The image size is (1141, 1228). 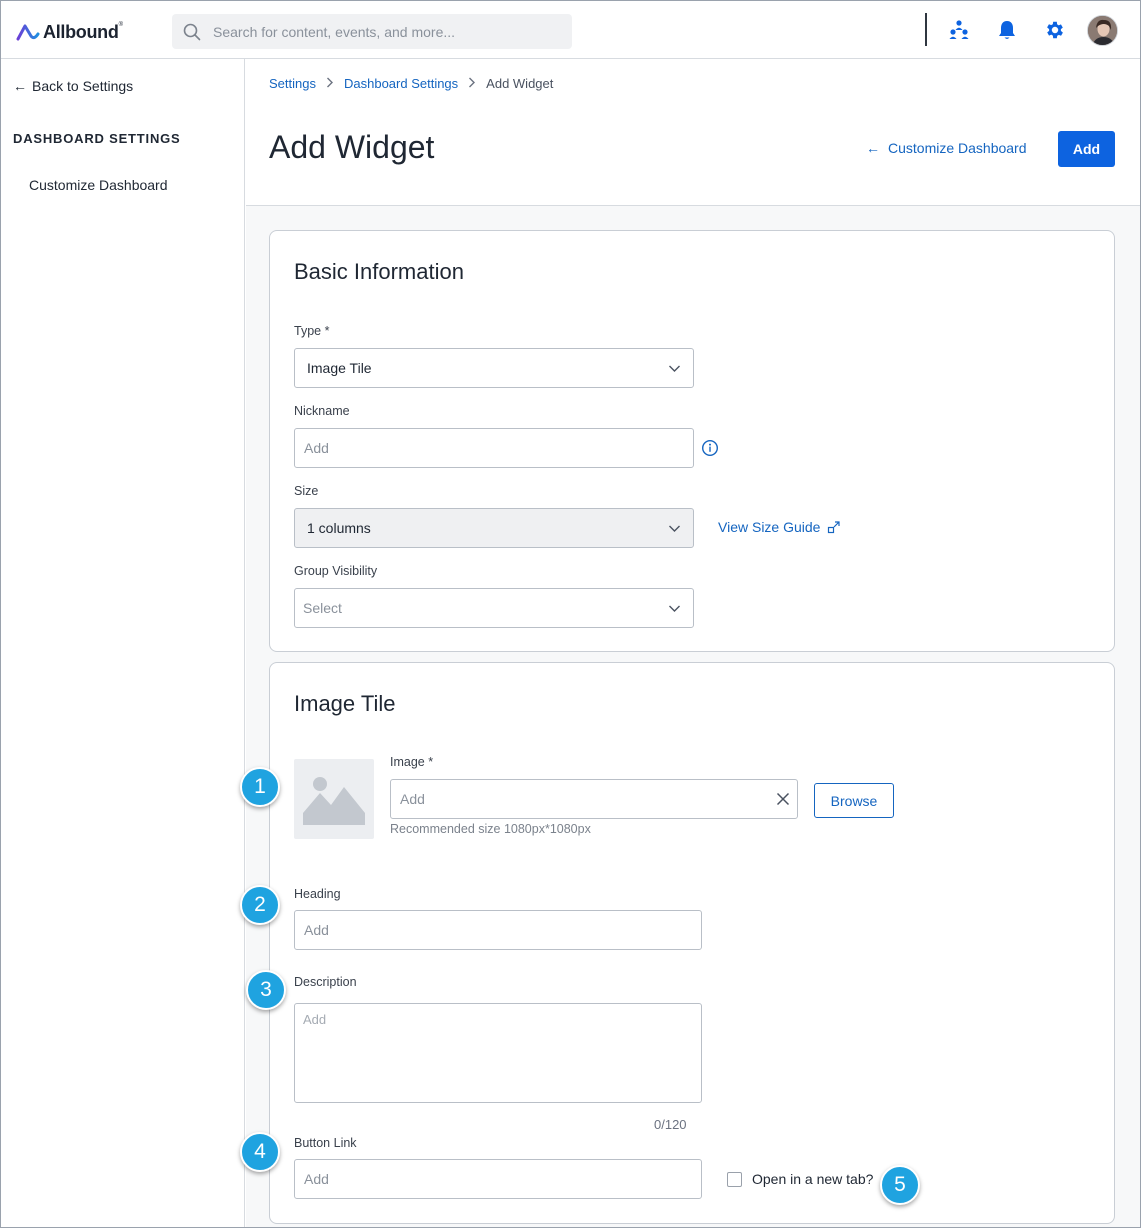 I want to click on size-guide-label: View Size Guide, so click(x=769, y=527).